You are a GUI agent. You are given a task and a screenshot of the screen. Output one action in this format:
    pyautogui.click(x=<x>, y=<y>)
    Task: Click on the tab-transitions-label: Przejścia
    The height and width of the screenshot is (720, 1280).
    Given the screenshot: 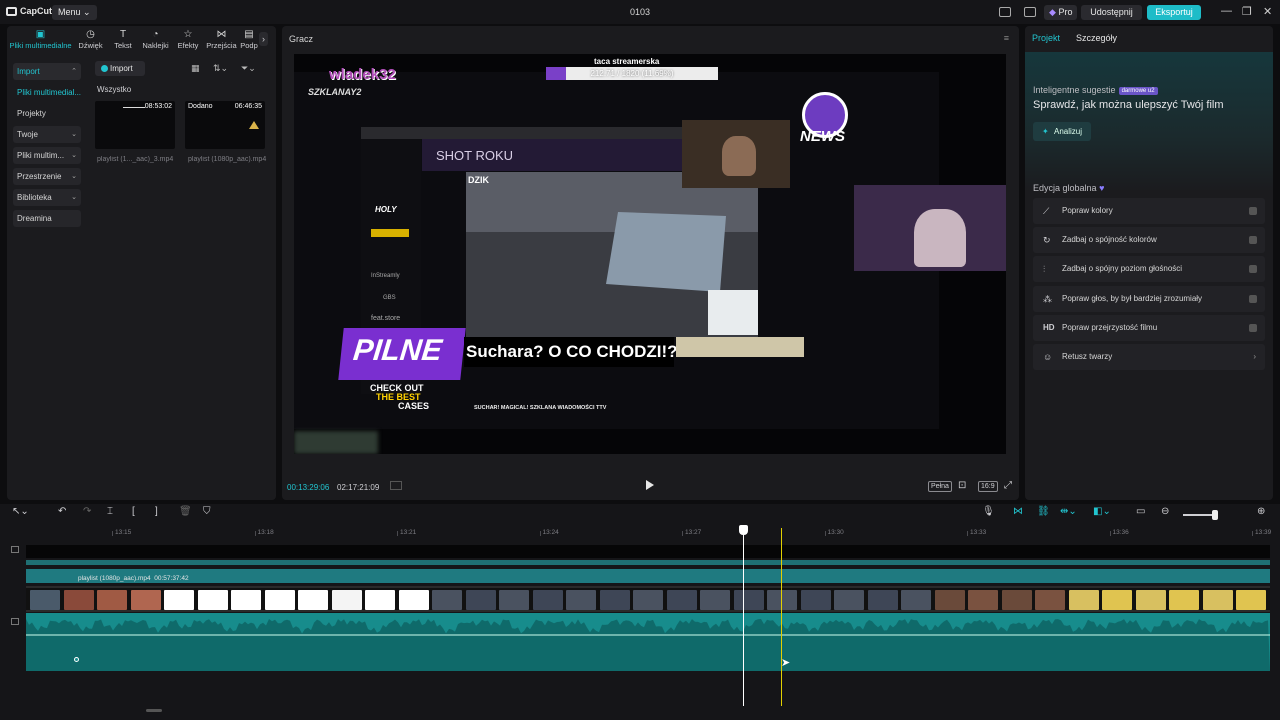 What is the action you would take?
    pyautogui.click(x=221, y=45)
    